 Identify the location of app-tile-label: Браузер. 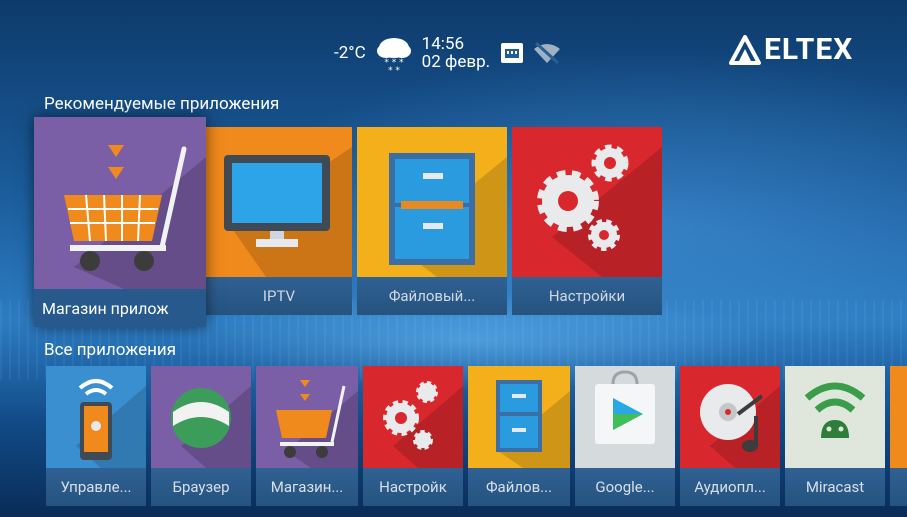
(201, 487).